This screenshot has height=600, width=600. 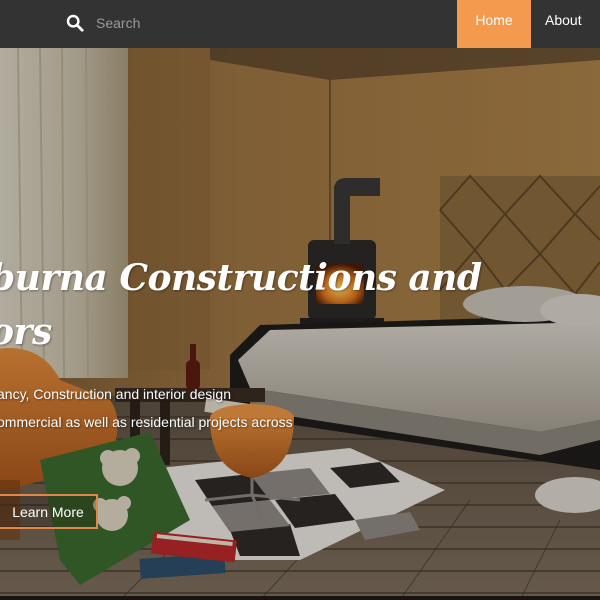 What do you see at coordinates (494, 24) in the screenshot?
I see `nav-home-link: Home` at bounding box center [494, 24].